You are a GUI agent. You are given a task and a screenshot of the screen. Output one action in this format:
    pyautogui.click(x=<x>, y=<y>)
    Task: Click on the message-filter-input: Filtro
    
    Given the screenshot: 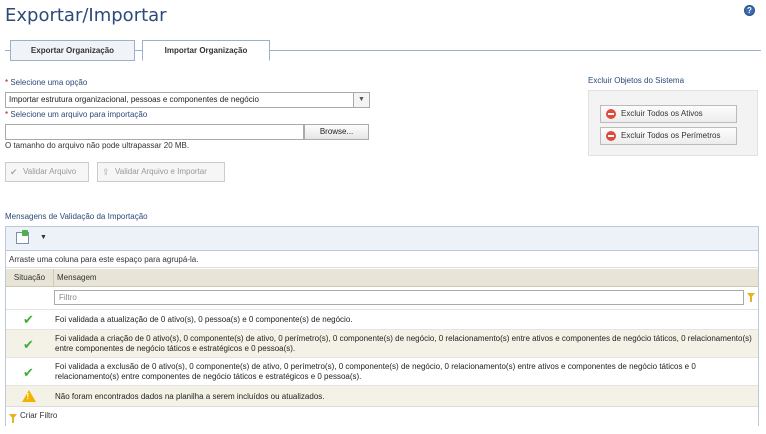 What is the action you would take?
    pyautogui.click(x=399, y=297)
    